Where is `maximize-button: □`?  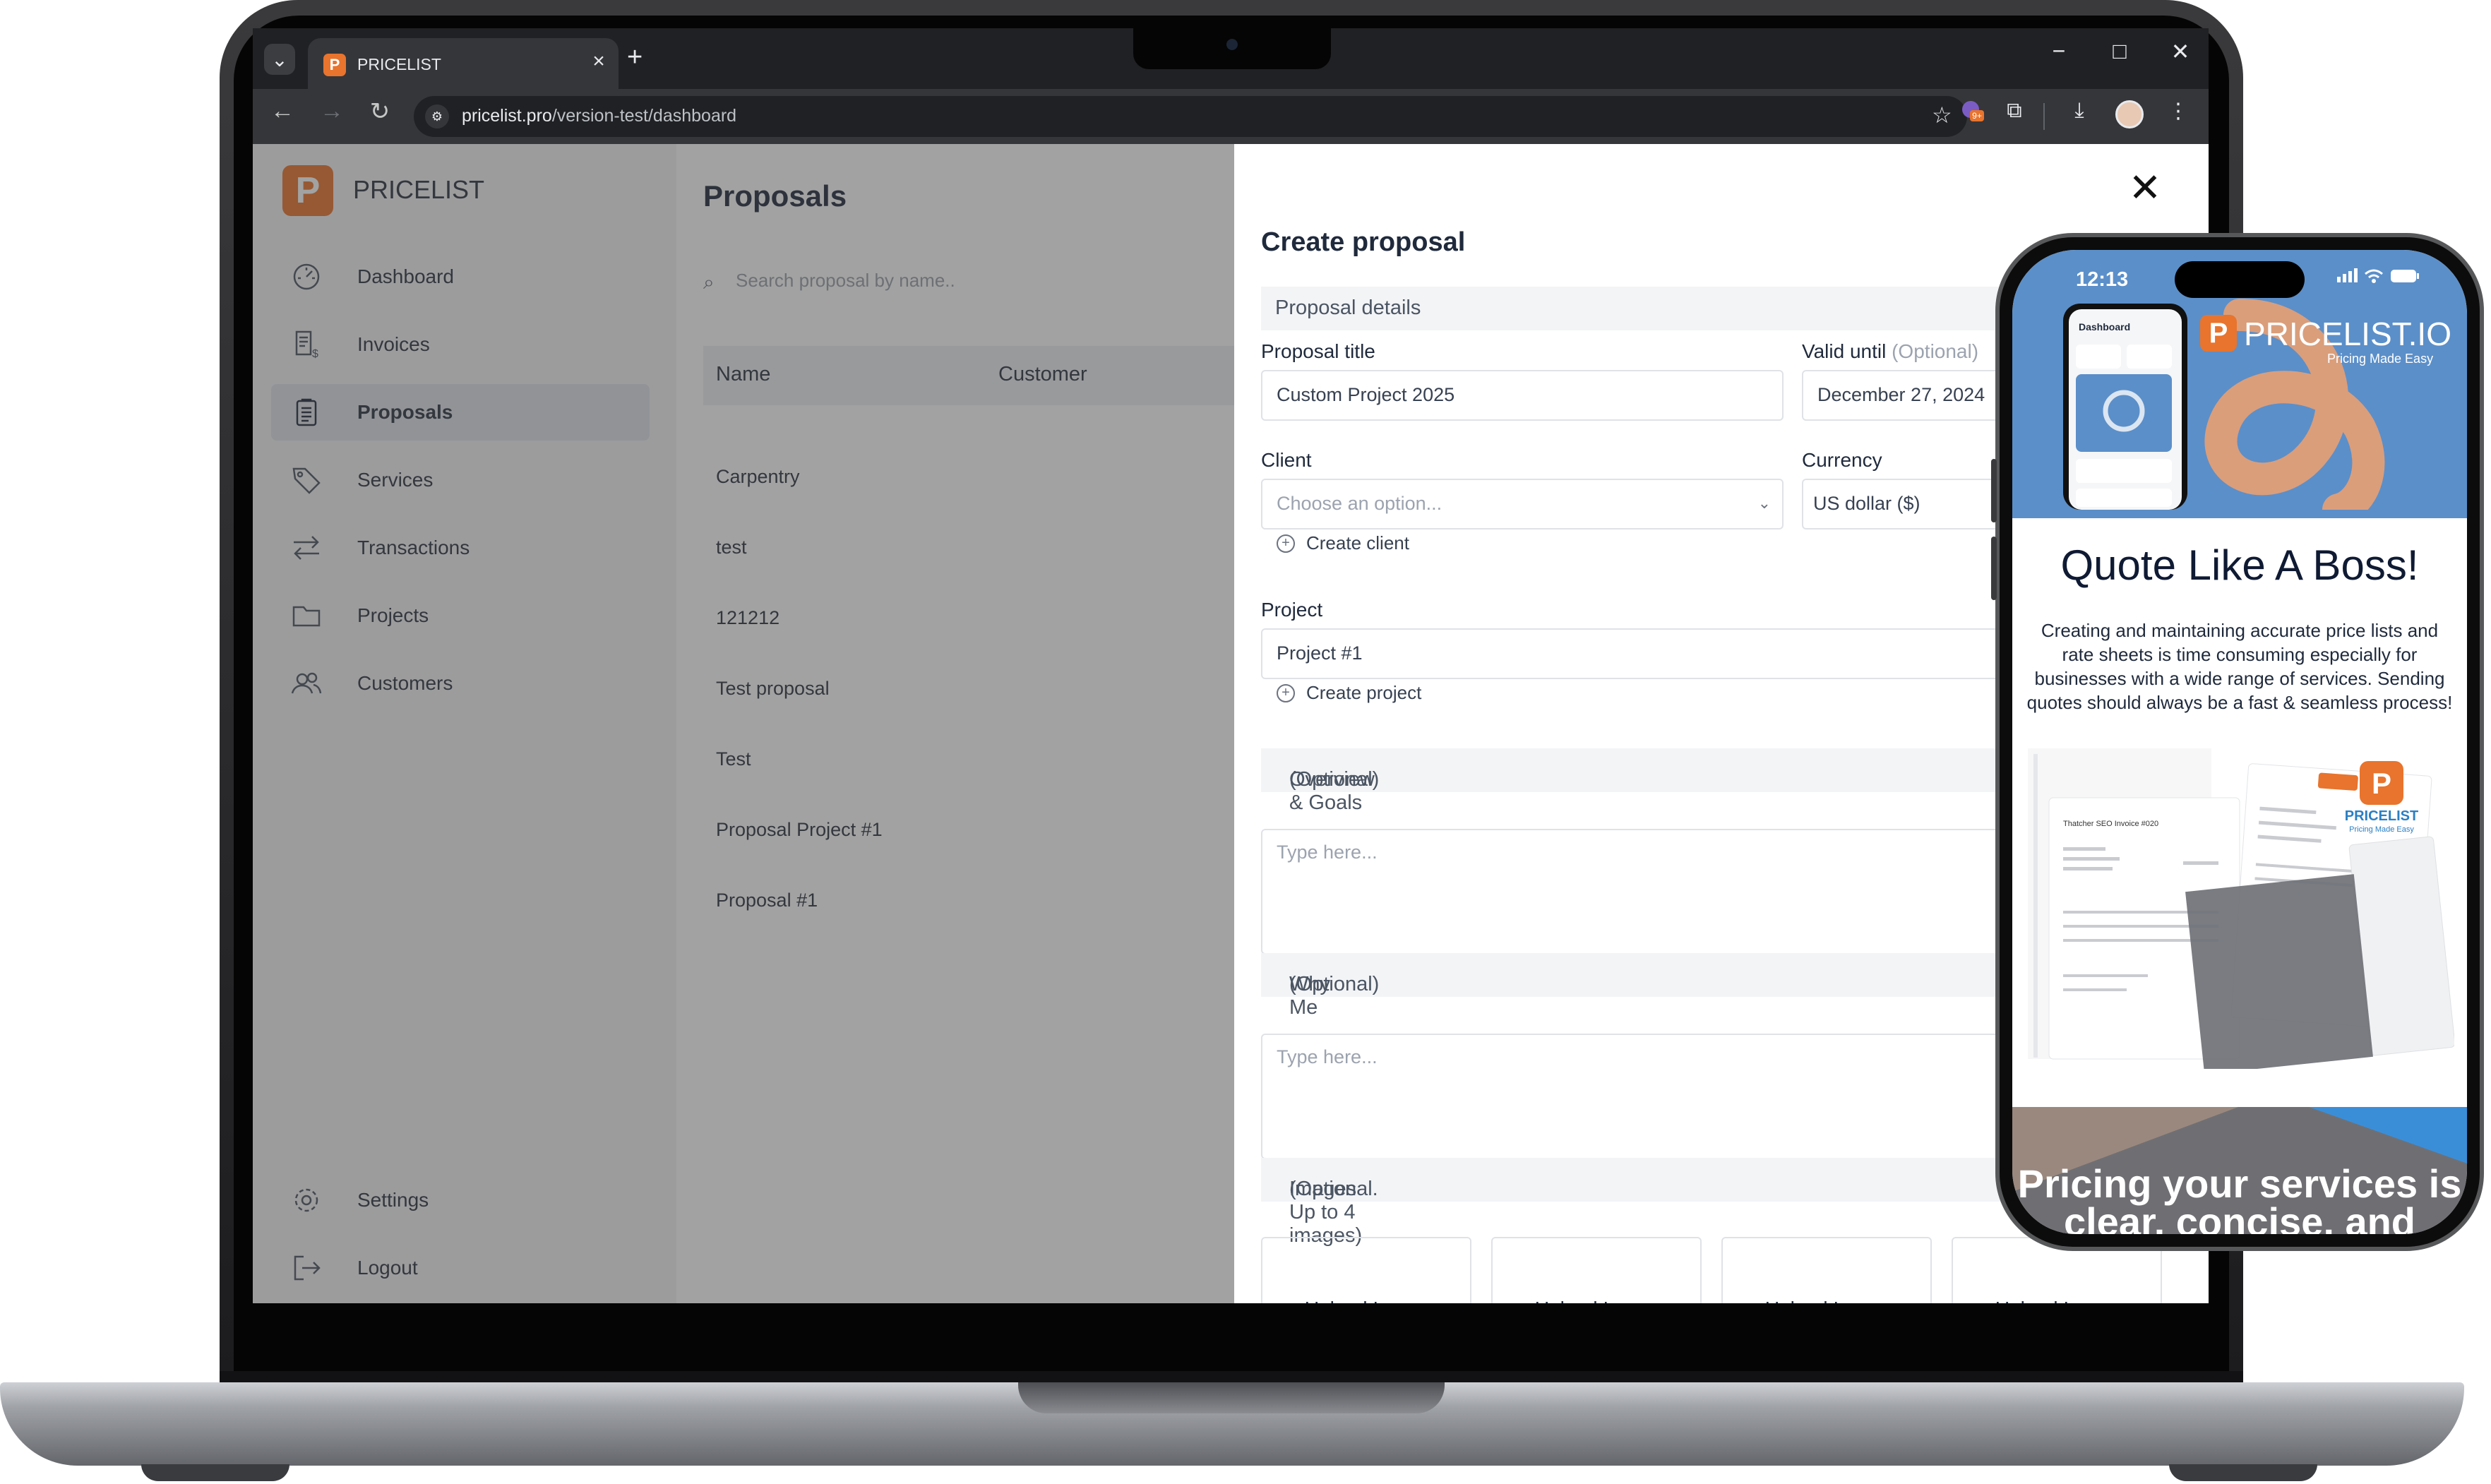
maximize-button: □ is located at coordinates (2119, 51).